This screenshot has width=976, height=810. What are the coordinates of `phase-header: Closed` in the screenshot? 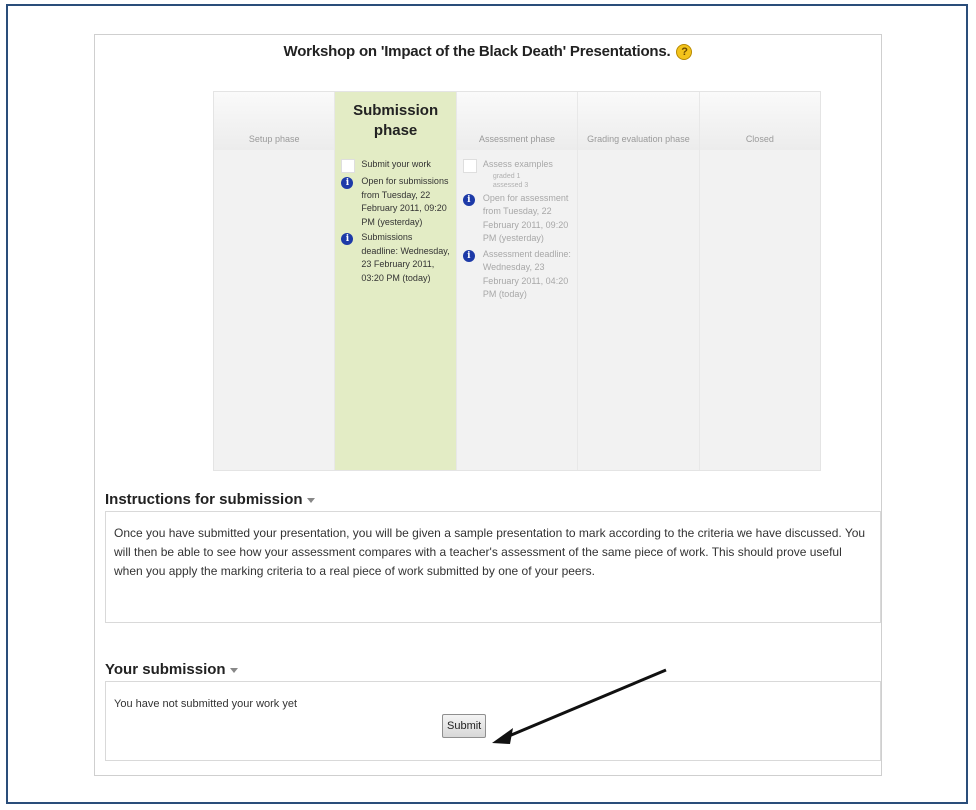 It's located at (760, 121).